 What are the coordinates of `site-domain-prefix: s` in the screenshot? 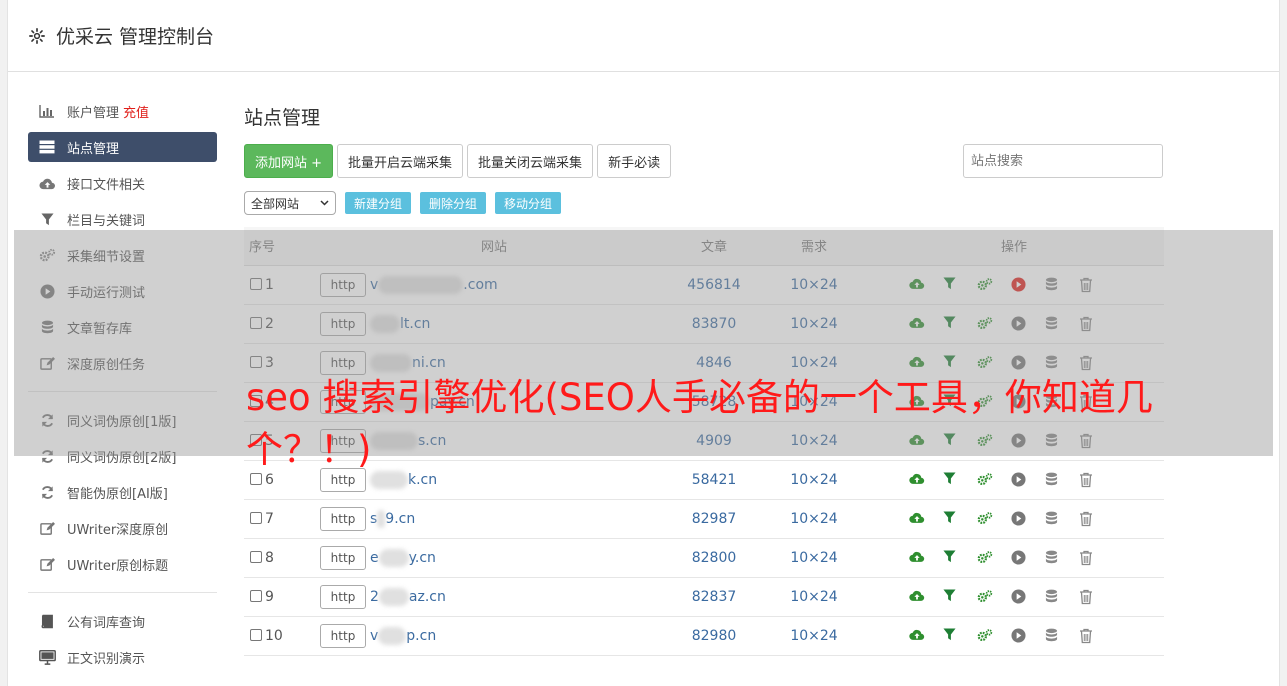 It's located at (373, 519).